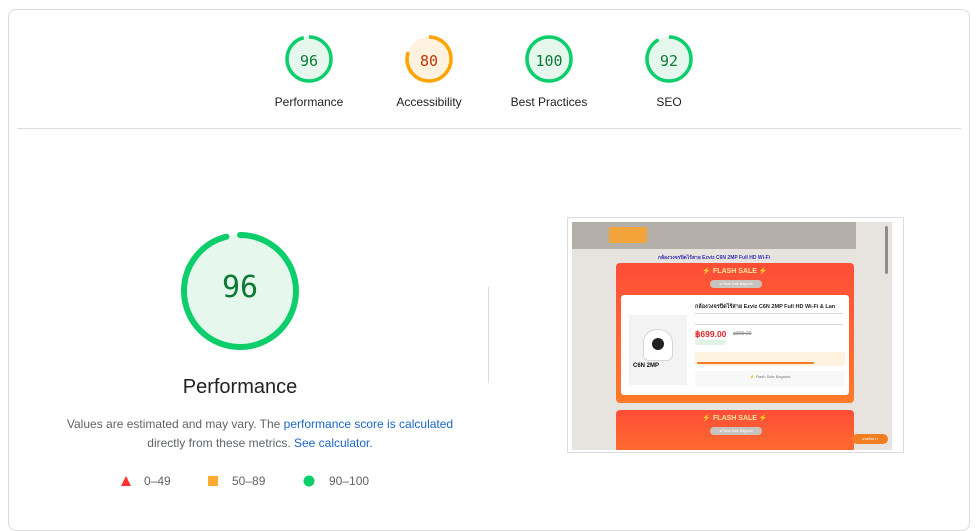 This screenshot has height=531, width=979. I want to click on chat-button: แชทกับเรา, so click(870, 439).